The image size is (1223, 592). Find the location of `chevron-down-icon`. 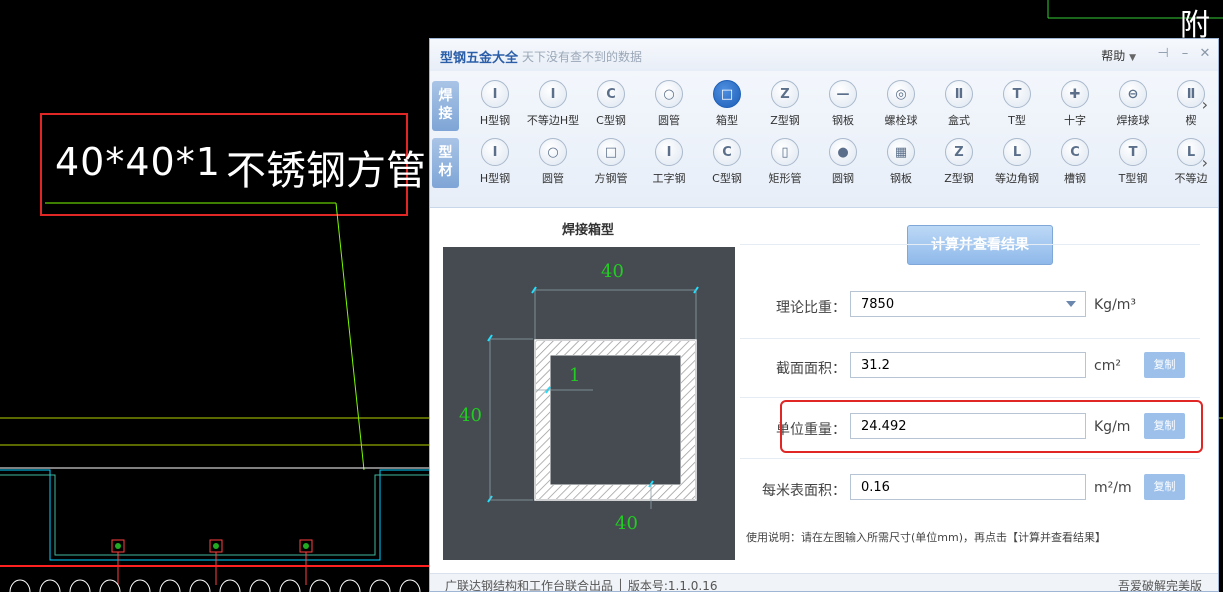

chevron-down-icon is located at coordinates (1071, 304).